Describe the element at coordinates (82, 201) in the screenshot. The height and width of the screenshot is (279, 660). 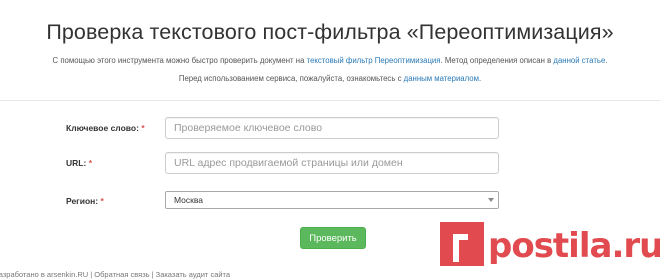
I see `region-label-text: Регион:` at that location.